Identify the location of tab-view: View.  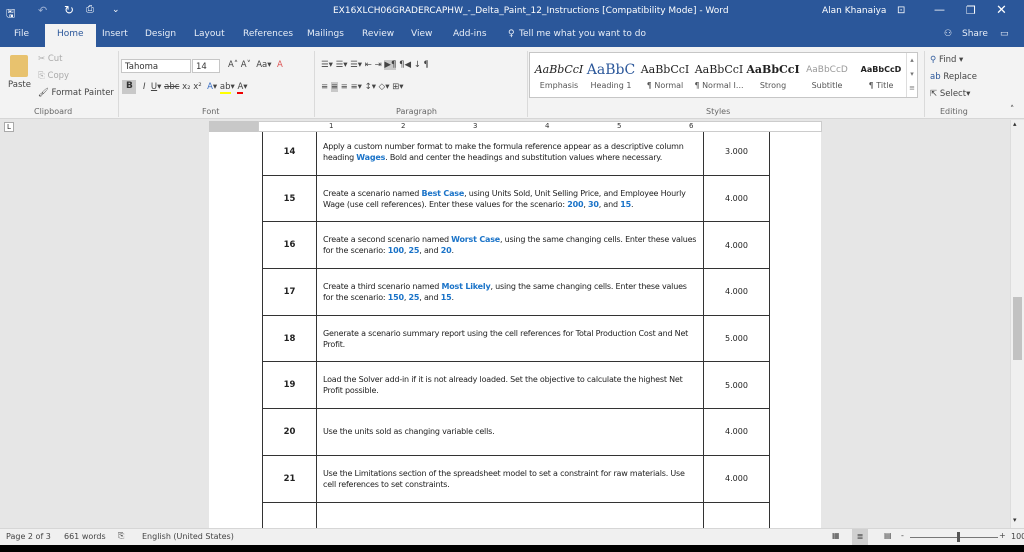
(421, 34).